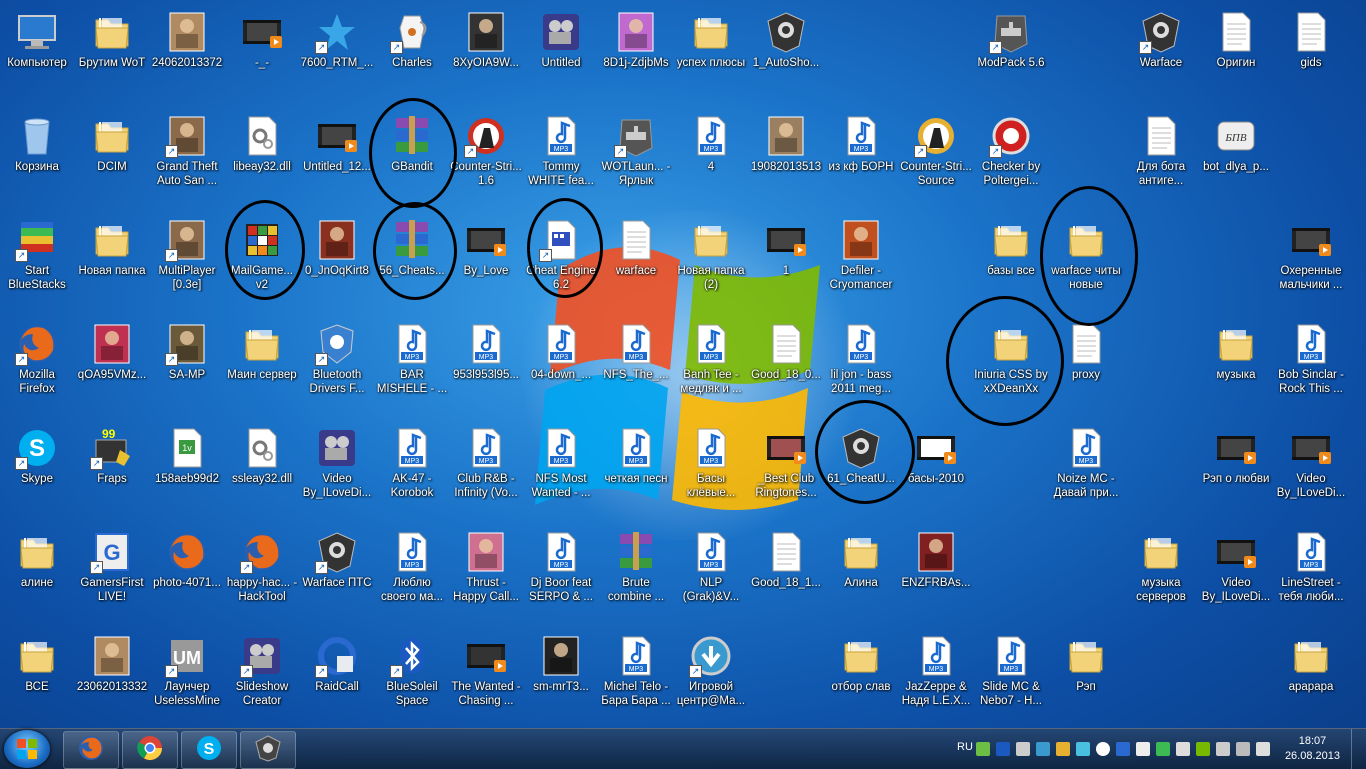 The width and height of the screenshot is (1366, 769). What do you see at coordinates (37, 154) in the screenshot?
I see `desktop-icon: Корзина` at bounding box center [37, 154].